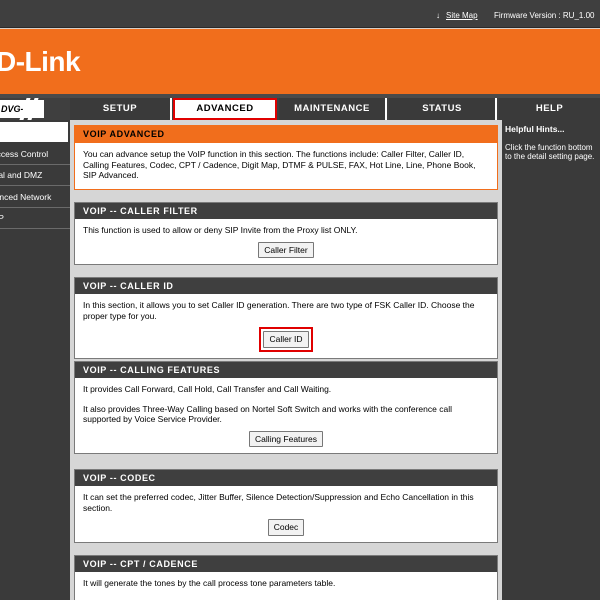  I want to click on calling-features-button: Calling Features, so click(286, 438).